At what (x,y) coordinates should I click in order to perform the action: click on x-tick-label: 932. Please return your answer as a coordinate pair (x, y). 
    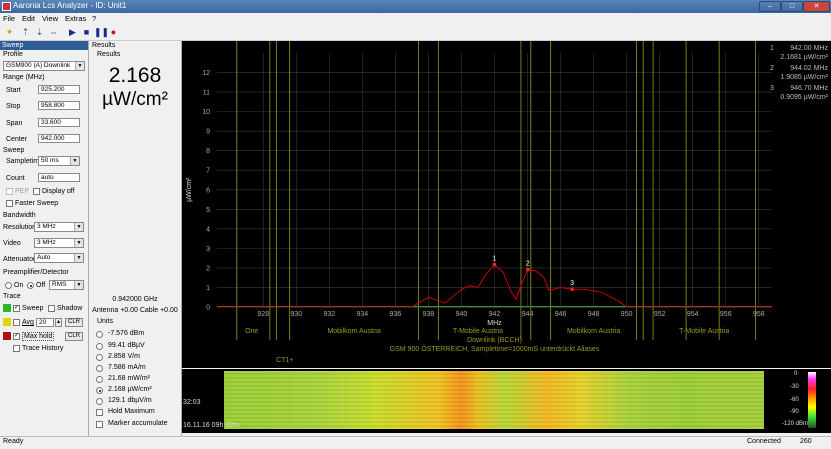
    Looking at the image, I should click on (329, 314).